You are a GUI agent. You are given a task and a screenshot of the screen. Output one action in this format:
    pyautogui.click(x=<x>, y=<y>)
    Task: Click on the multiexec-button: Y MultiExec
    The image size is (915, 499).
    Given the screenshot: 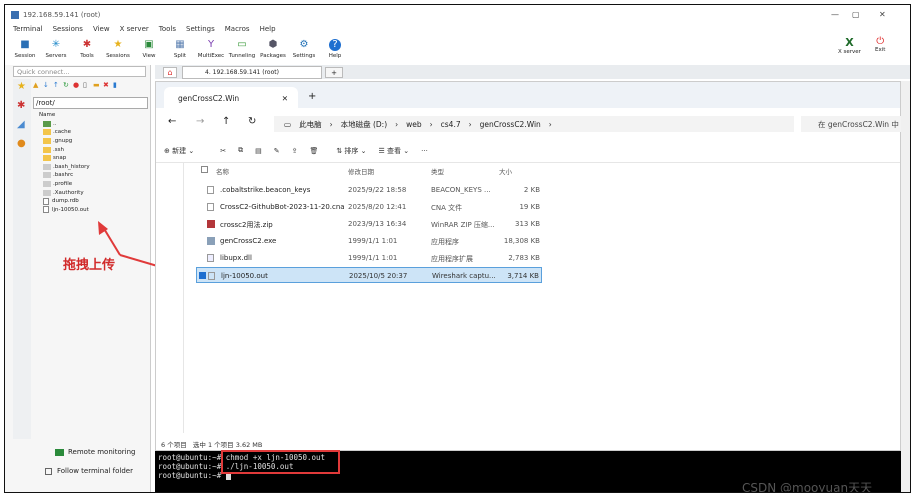 What is the action you would take?
    pyautogui.click(x=211, y=50)
    